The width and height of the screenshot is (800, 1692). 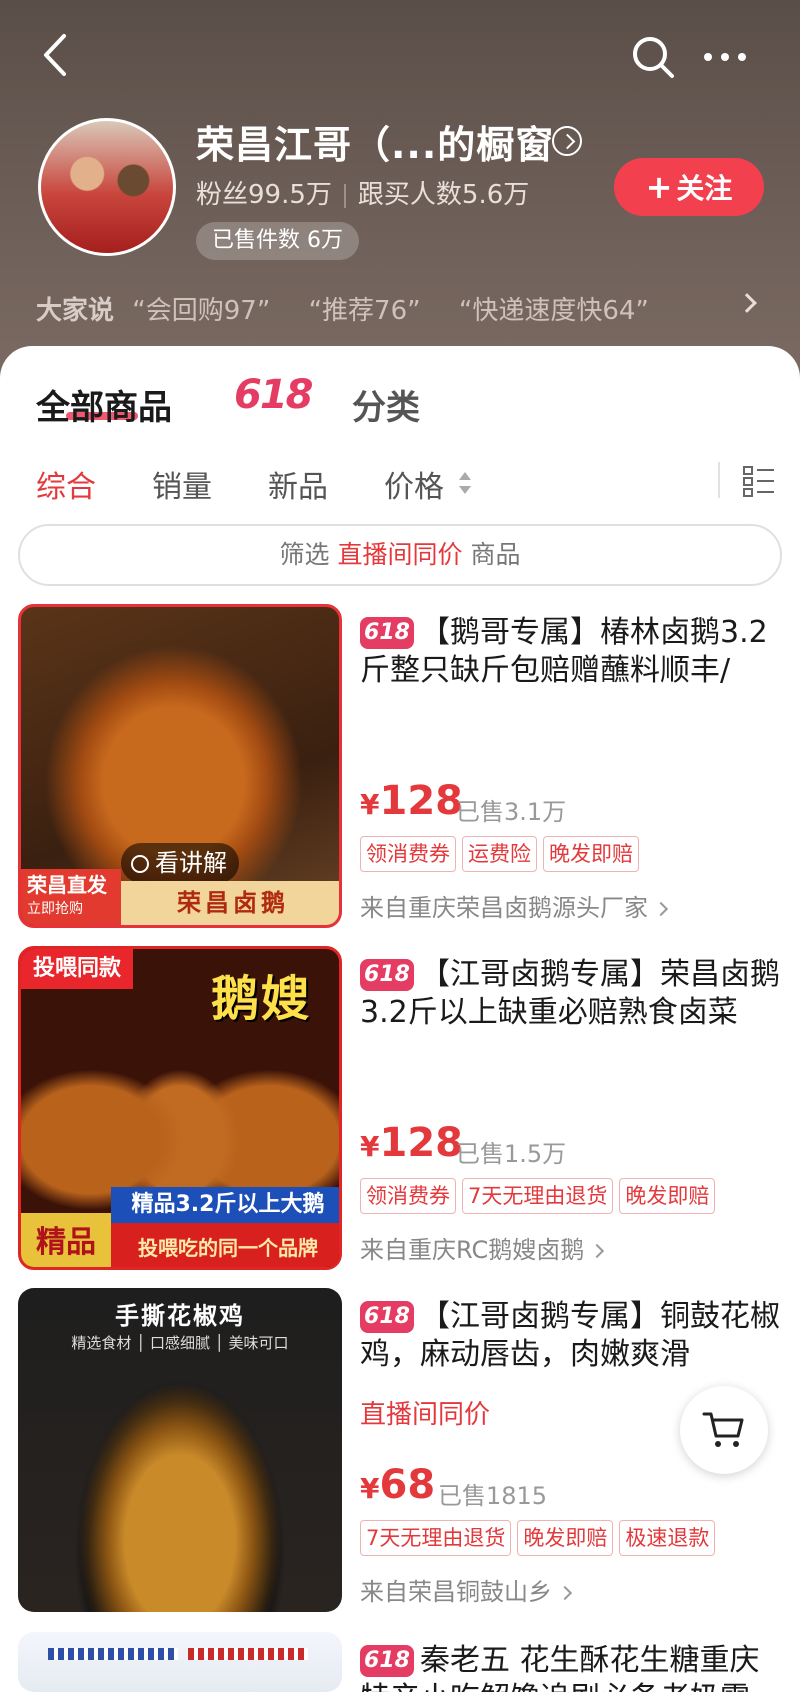 What do you see at coordinates (304, 554) in the screenshot?
I see `filter-prefix: 筛选` at bounding box center [304, 554].